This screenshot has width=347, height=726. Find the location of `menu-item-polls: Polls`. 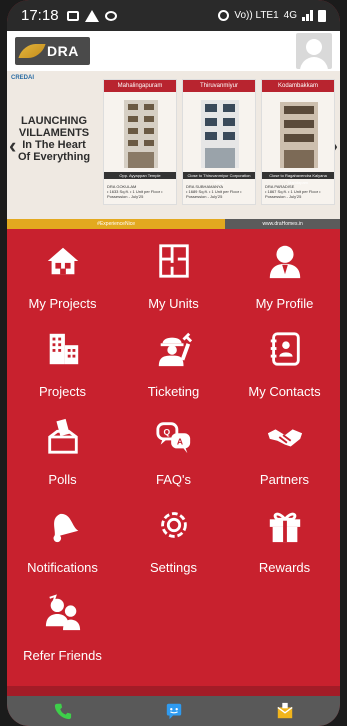

menu-item-polls: Polls is located at coordinates (62, 452).